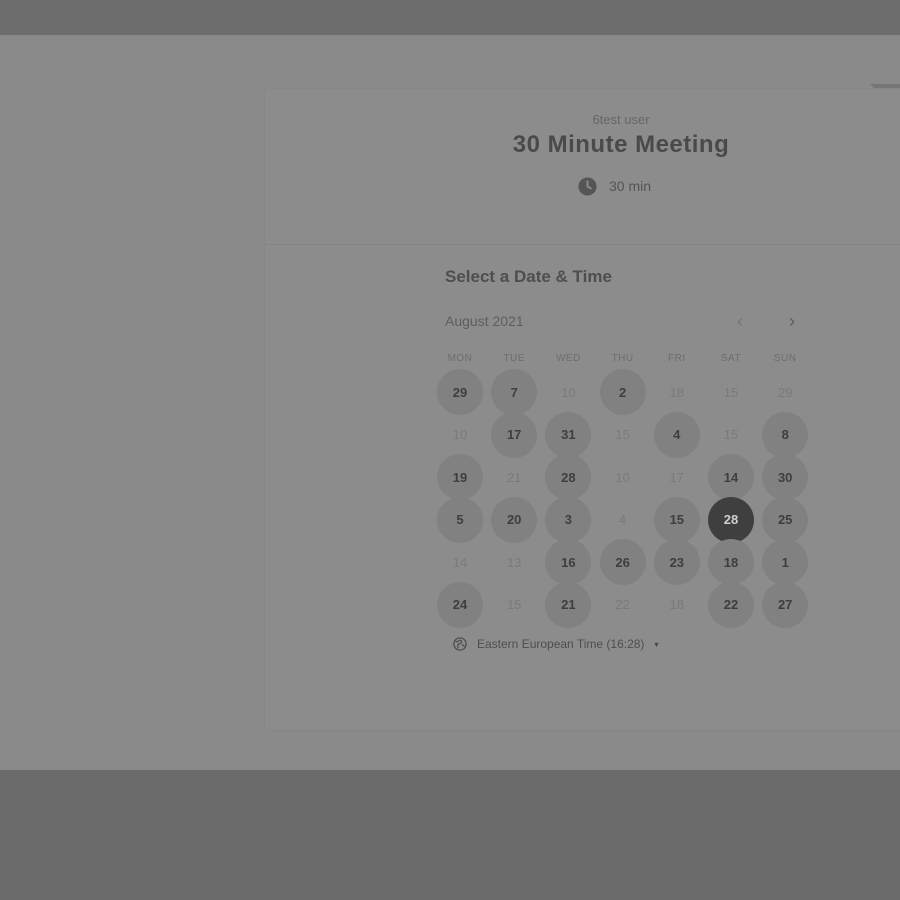 The height and width of the screenshot is (900, 900). I want to click on calendar-day: 31, so click(568, 434).